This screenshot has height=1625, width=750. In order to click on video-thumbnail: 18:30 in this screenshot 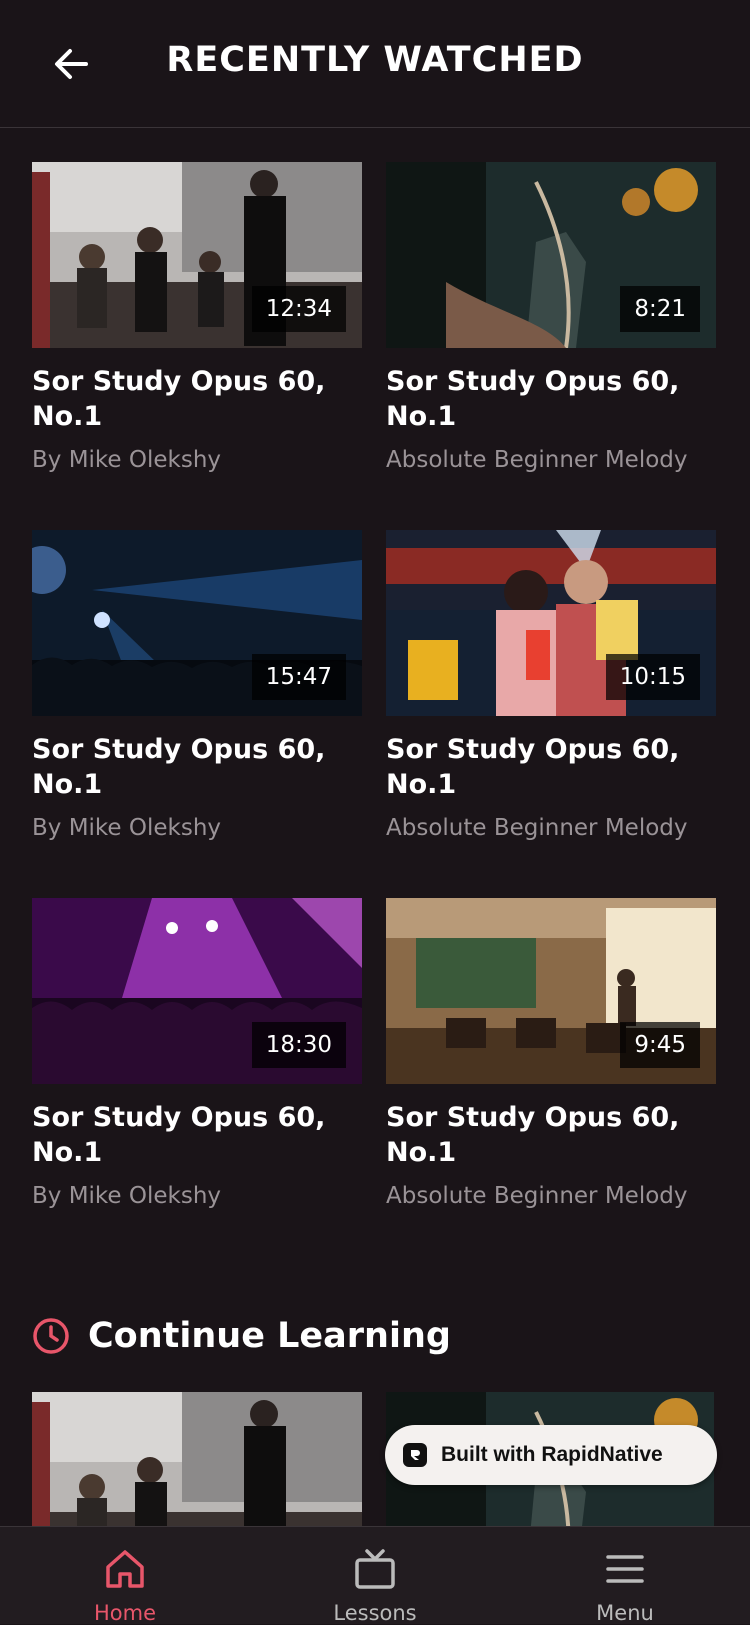, I will do `click(197, 991)`.